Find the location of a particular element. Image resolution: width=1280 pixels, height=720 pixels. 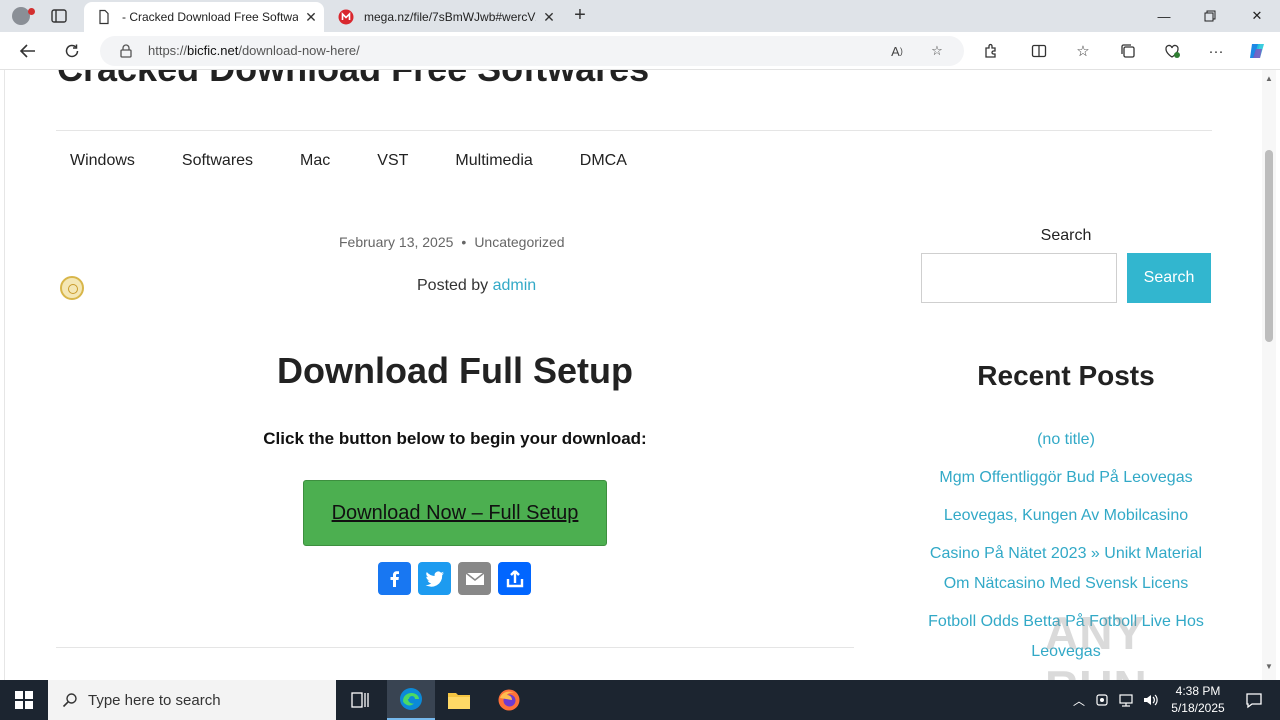

back-arrow-icon is located at coordinates (27, 51).